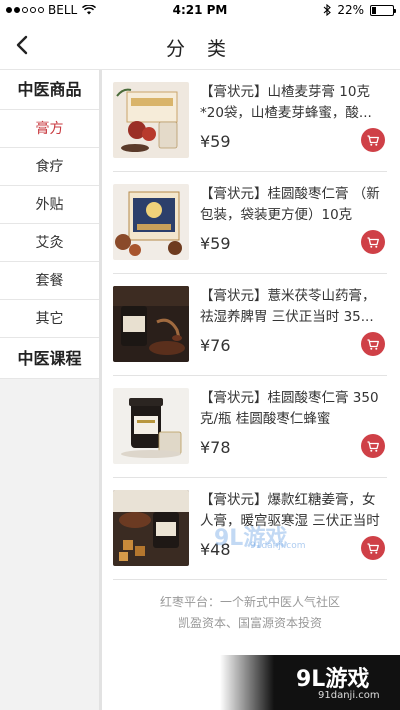 The width and height of the screenshot is (400, 710). I want to click on watermark-mid-url: 91danji.com, so click(278, 546).